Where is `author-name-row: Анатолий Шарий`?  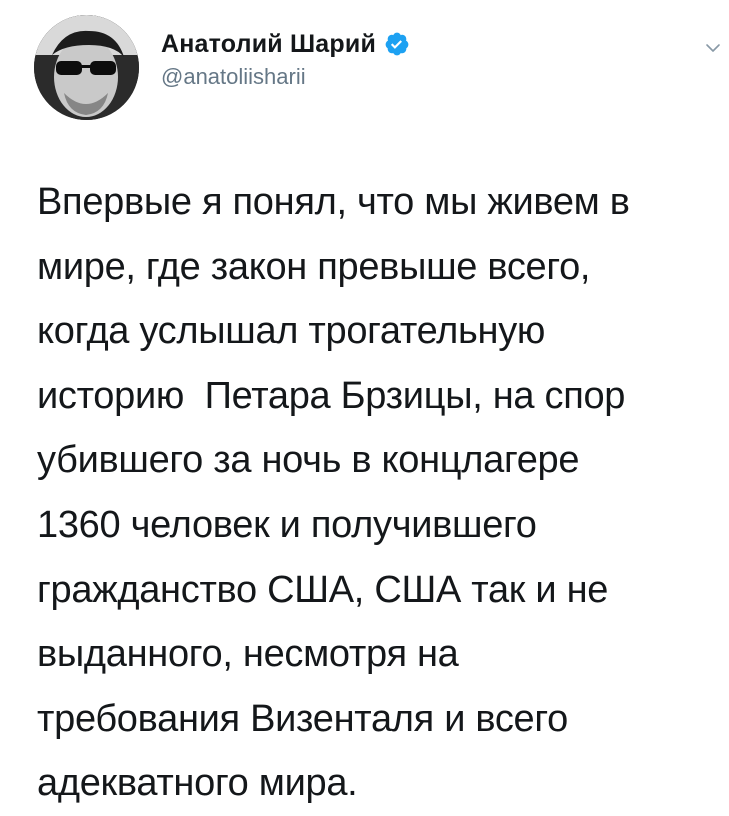
author-name-row: Анатолий Шарий is located at coordinates (285, 44).